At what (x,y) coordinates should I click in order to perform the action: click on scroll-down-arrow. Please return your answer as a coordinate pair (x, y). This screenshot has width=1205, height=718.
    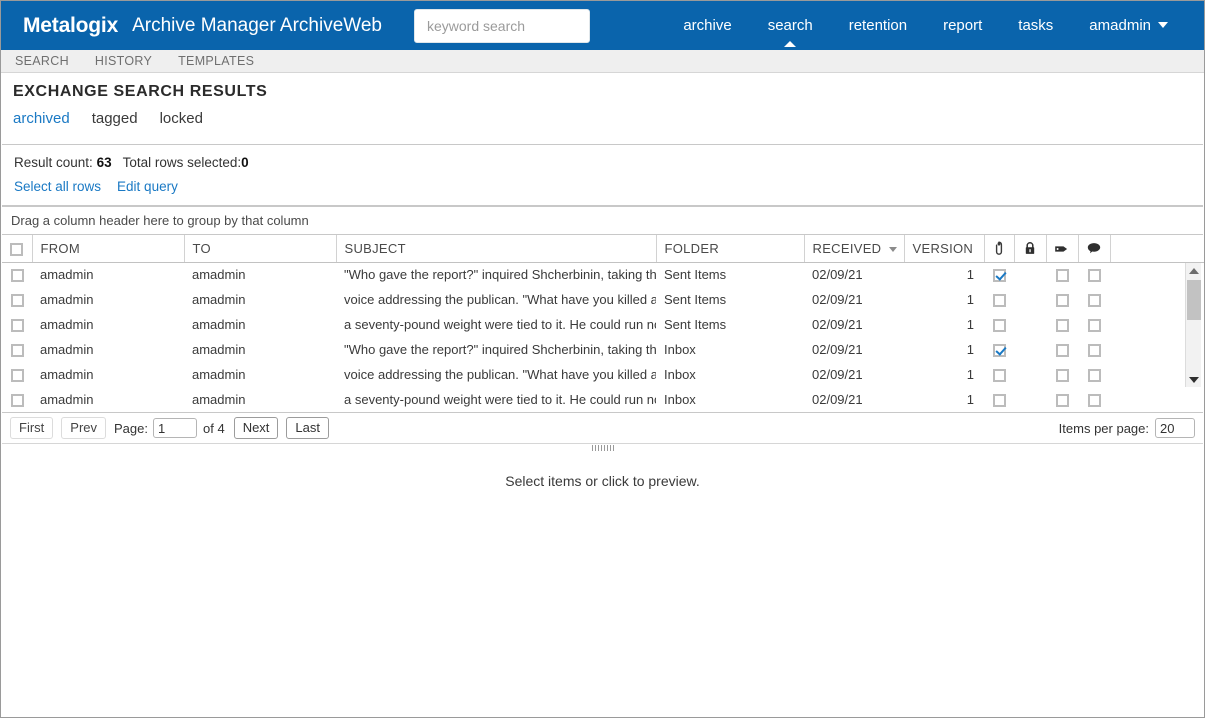
    Looking at the image, I should click on (1194, 379).